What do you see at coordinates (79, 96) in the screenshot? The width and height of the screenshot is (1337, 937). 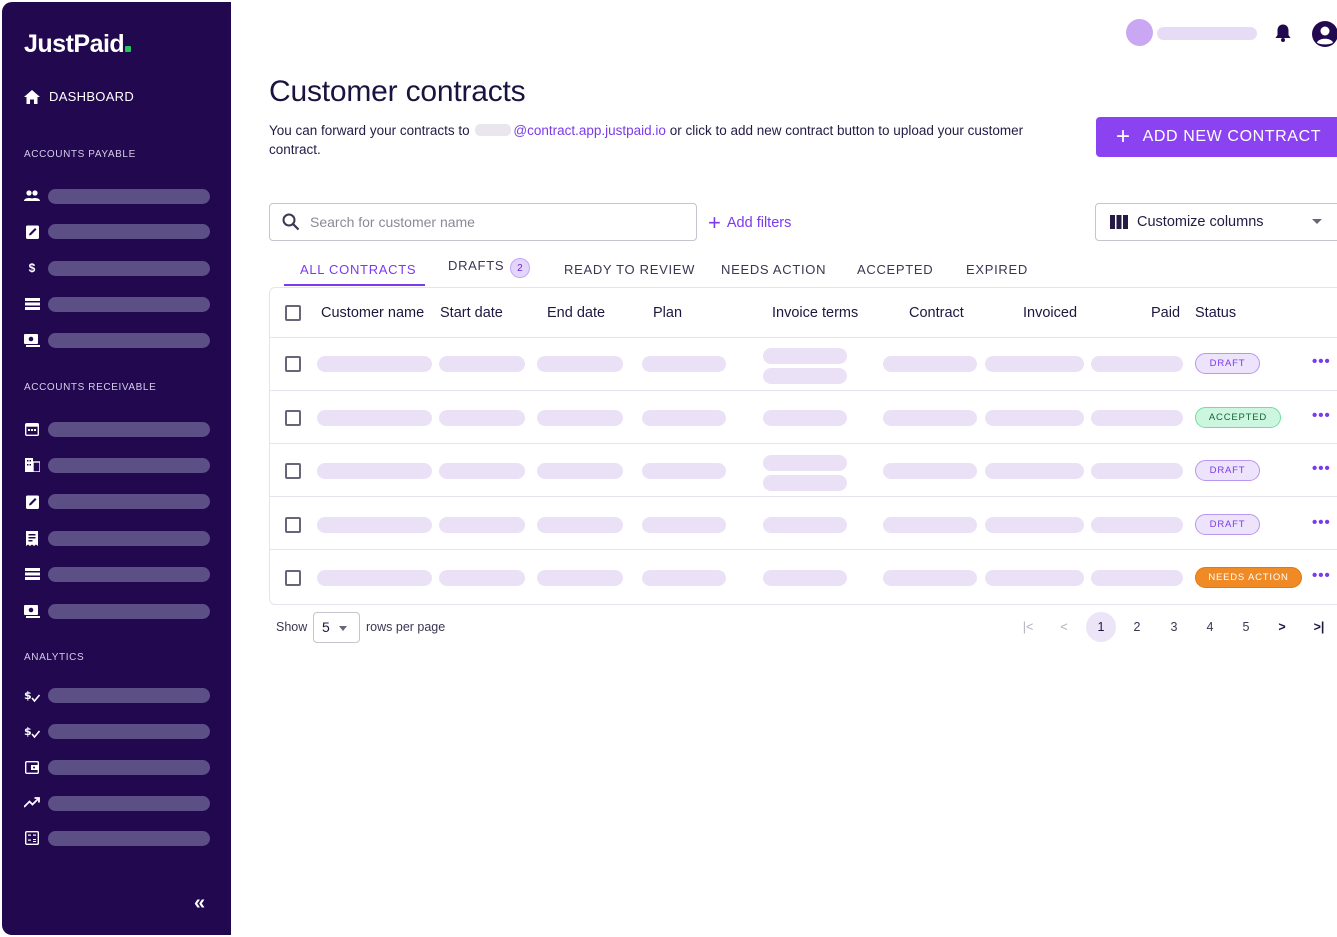 I see `sidebar-item-dashboard: DASHBOARD` at bounding box center [79, 96].